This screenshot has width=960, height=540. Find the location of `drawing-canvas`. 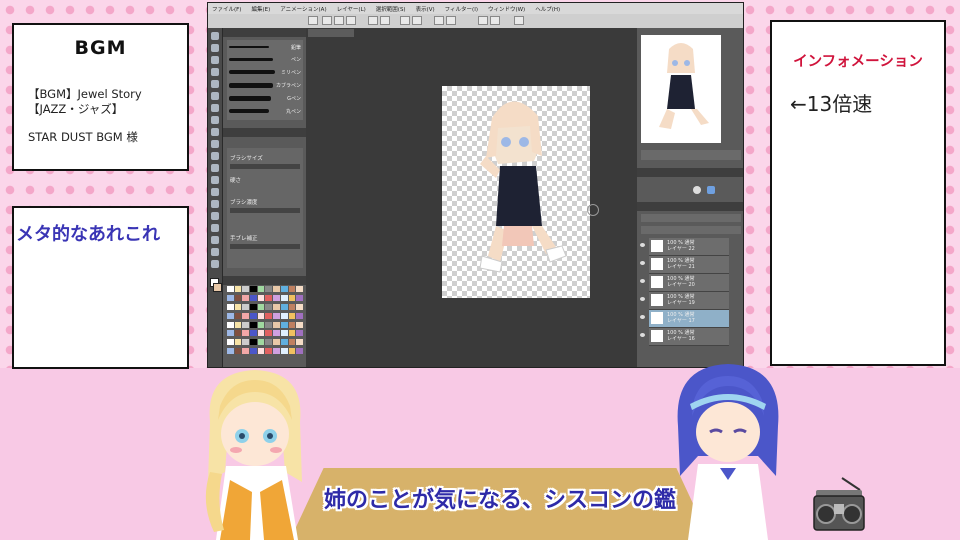

drawing-canvas is located at coordinates (516, 192).